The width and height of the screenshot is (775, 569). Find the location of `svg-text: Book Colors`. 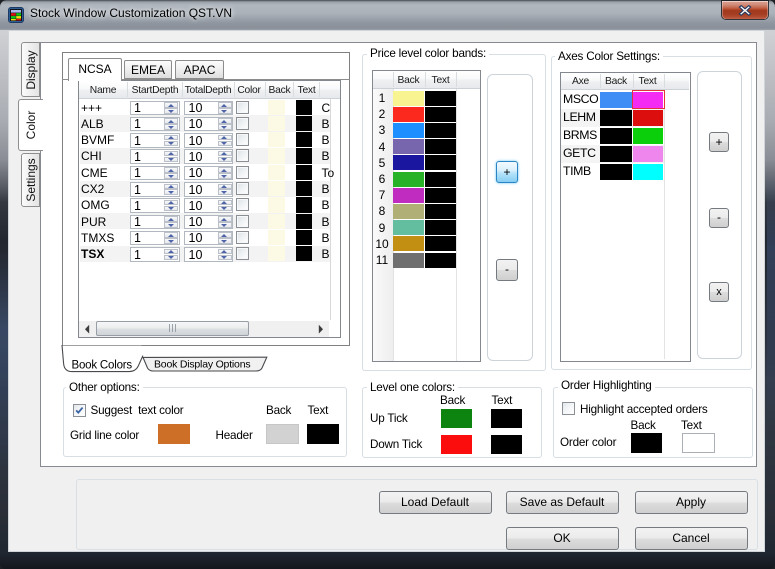

svg-text: Book Colors is located at coordinates (102, 366).